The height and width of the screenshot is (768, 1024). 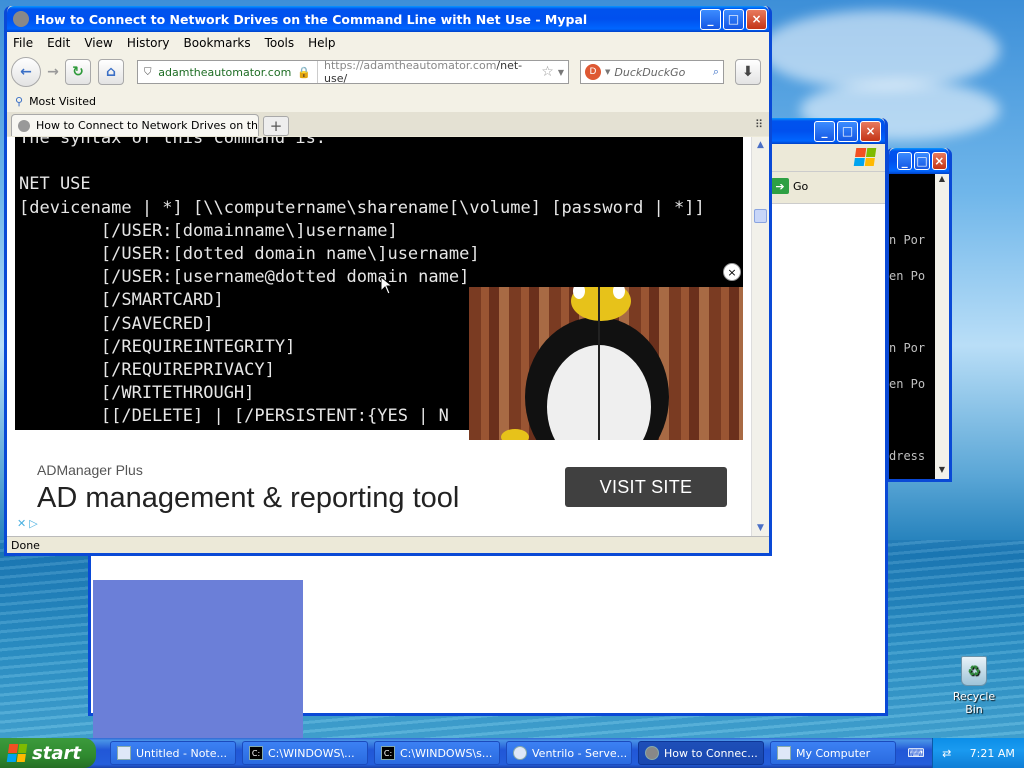 What do you see at coordinates (321, 43) in the screenshot?
I see `menu-help: Help` at bounding box center [321, 43].